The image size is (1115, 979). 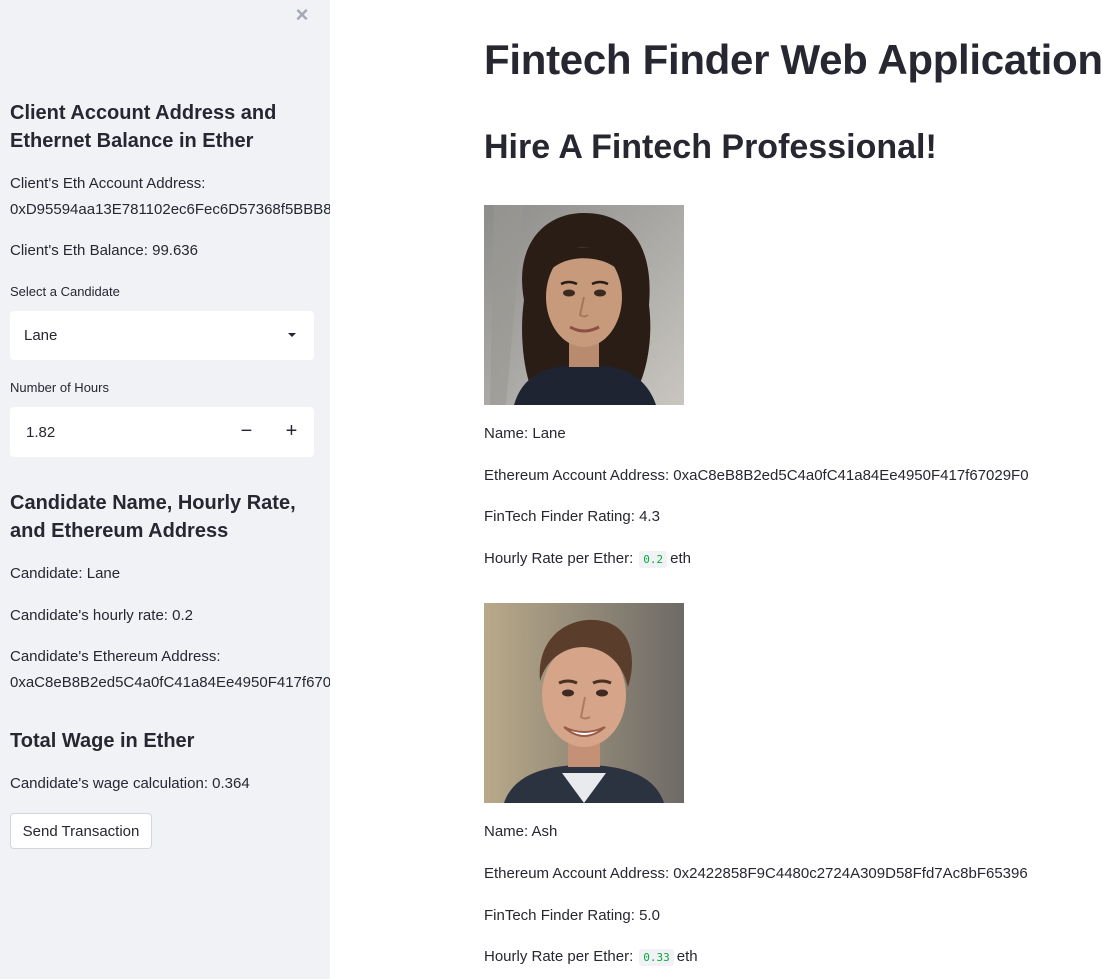 I want to click on client-address-value: 0xD95594aa13E781102ec6Fec6D57368f5BBB858, so click(x=170, y=209).